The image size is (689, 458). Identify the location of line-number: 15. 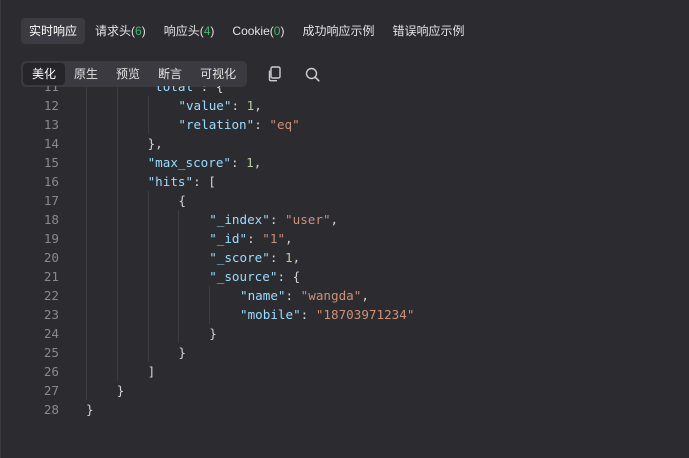
(51, 162).